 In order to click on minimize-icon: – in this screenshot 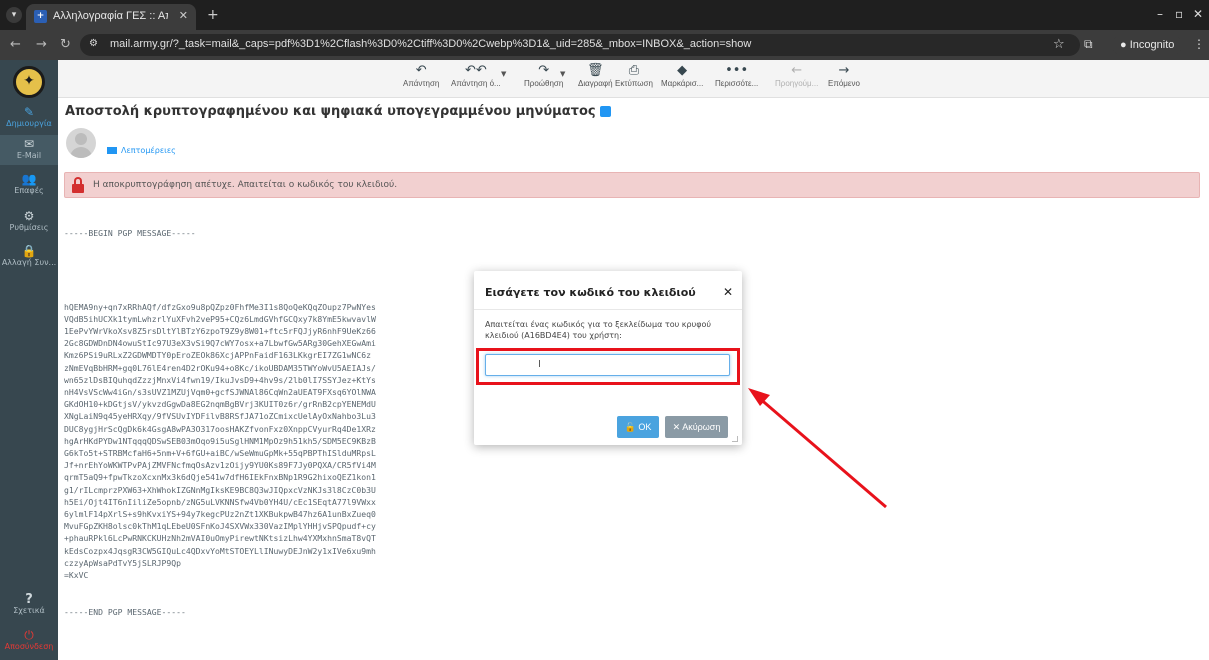, I will do `click(1160, 14)`.